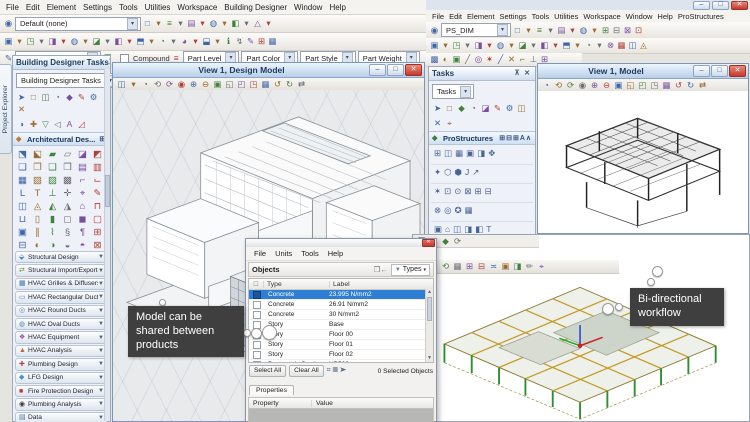  I want to click on tool-icon: ⌐, so click(82, 180).